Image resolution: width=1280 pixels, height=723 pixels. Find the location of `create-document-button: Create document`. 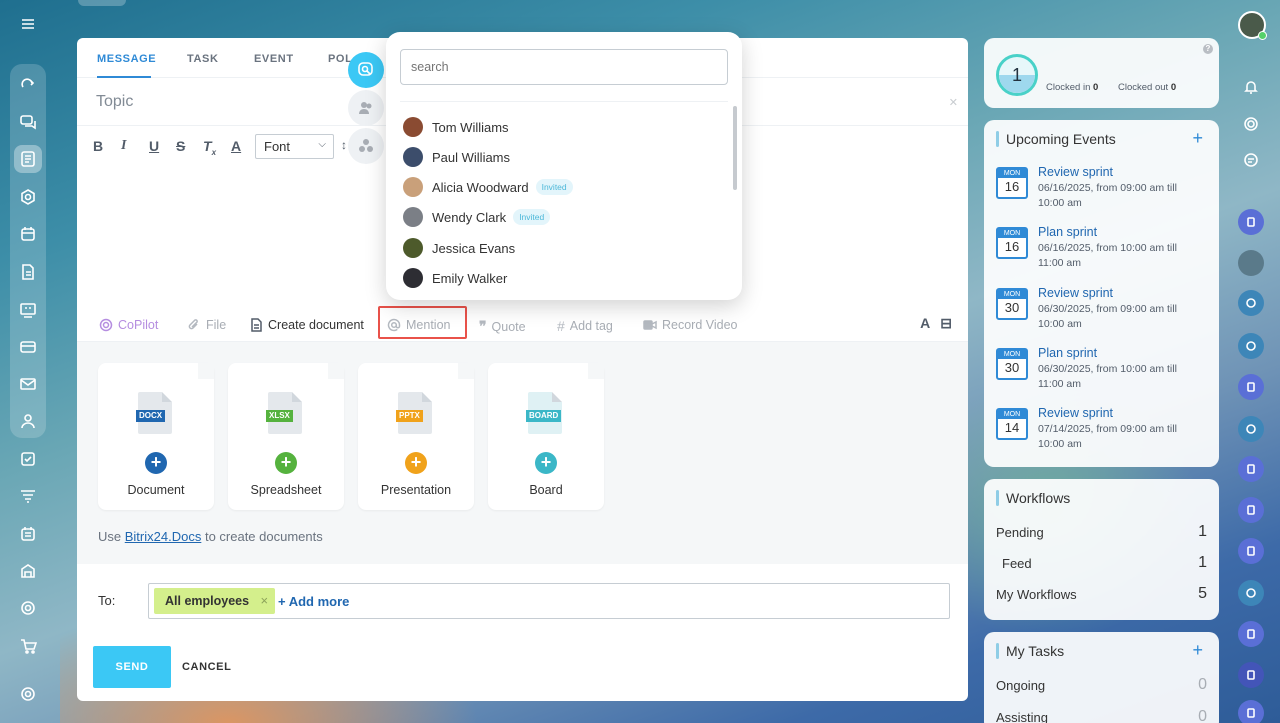

create-document-button: Create document is located at coordinates (306, 325).